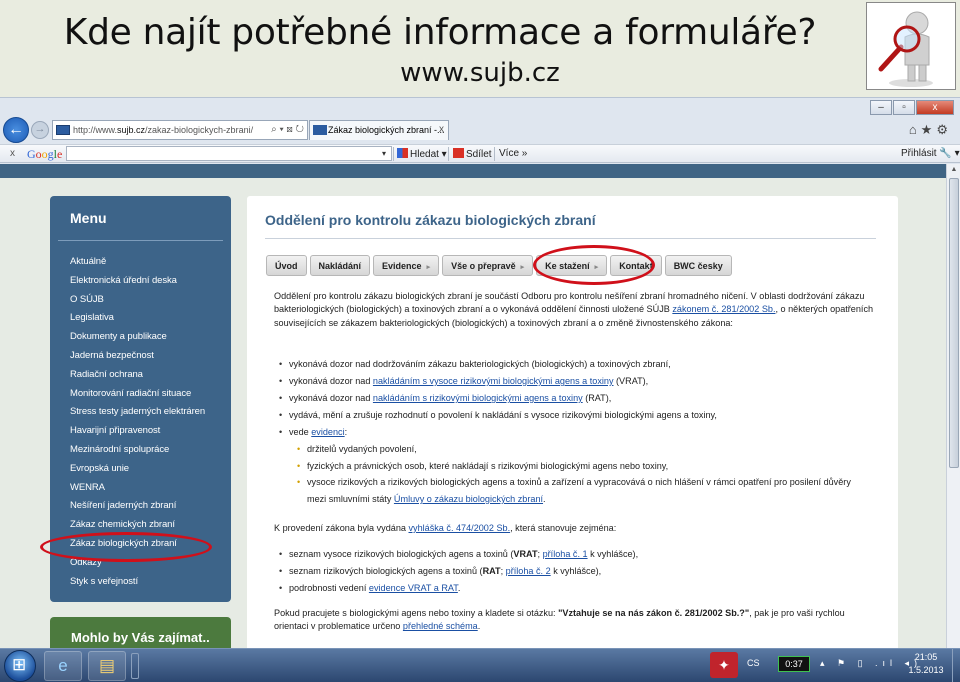 Image resolution: width=960 pixels, height=682 pixels. I want to click on site-favicon-icon, so click(63, 130).